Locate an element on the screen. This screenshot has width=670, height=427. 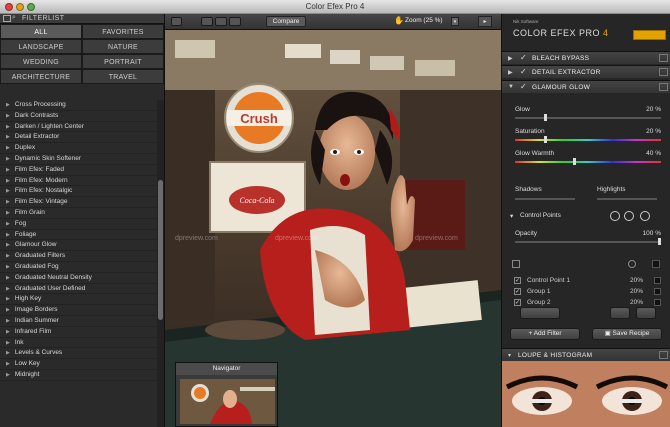
filter-list-item: ▶ Fog is located at coordinates (78, 224).